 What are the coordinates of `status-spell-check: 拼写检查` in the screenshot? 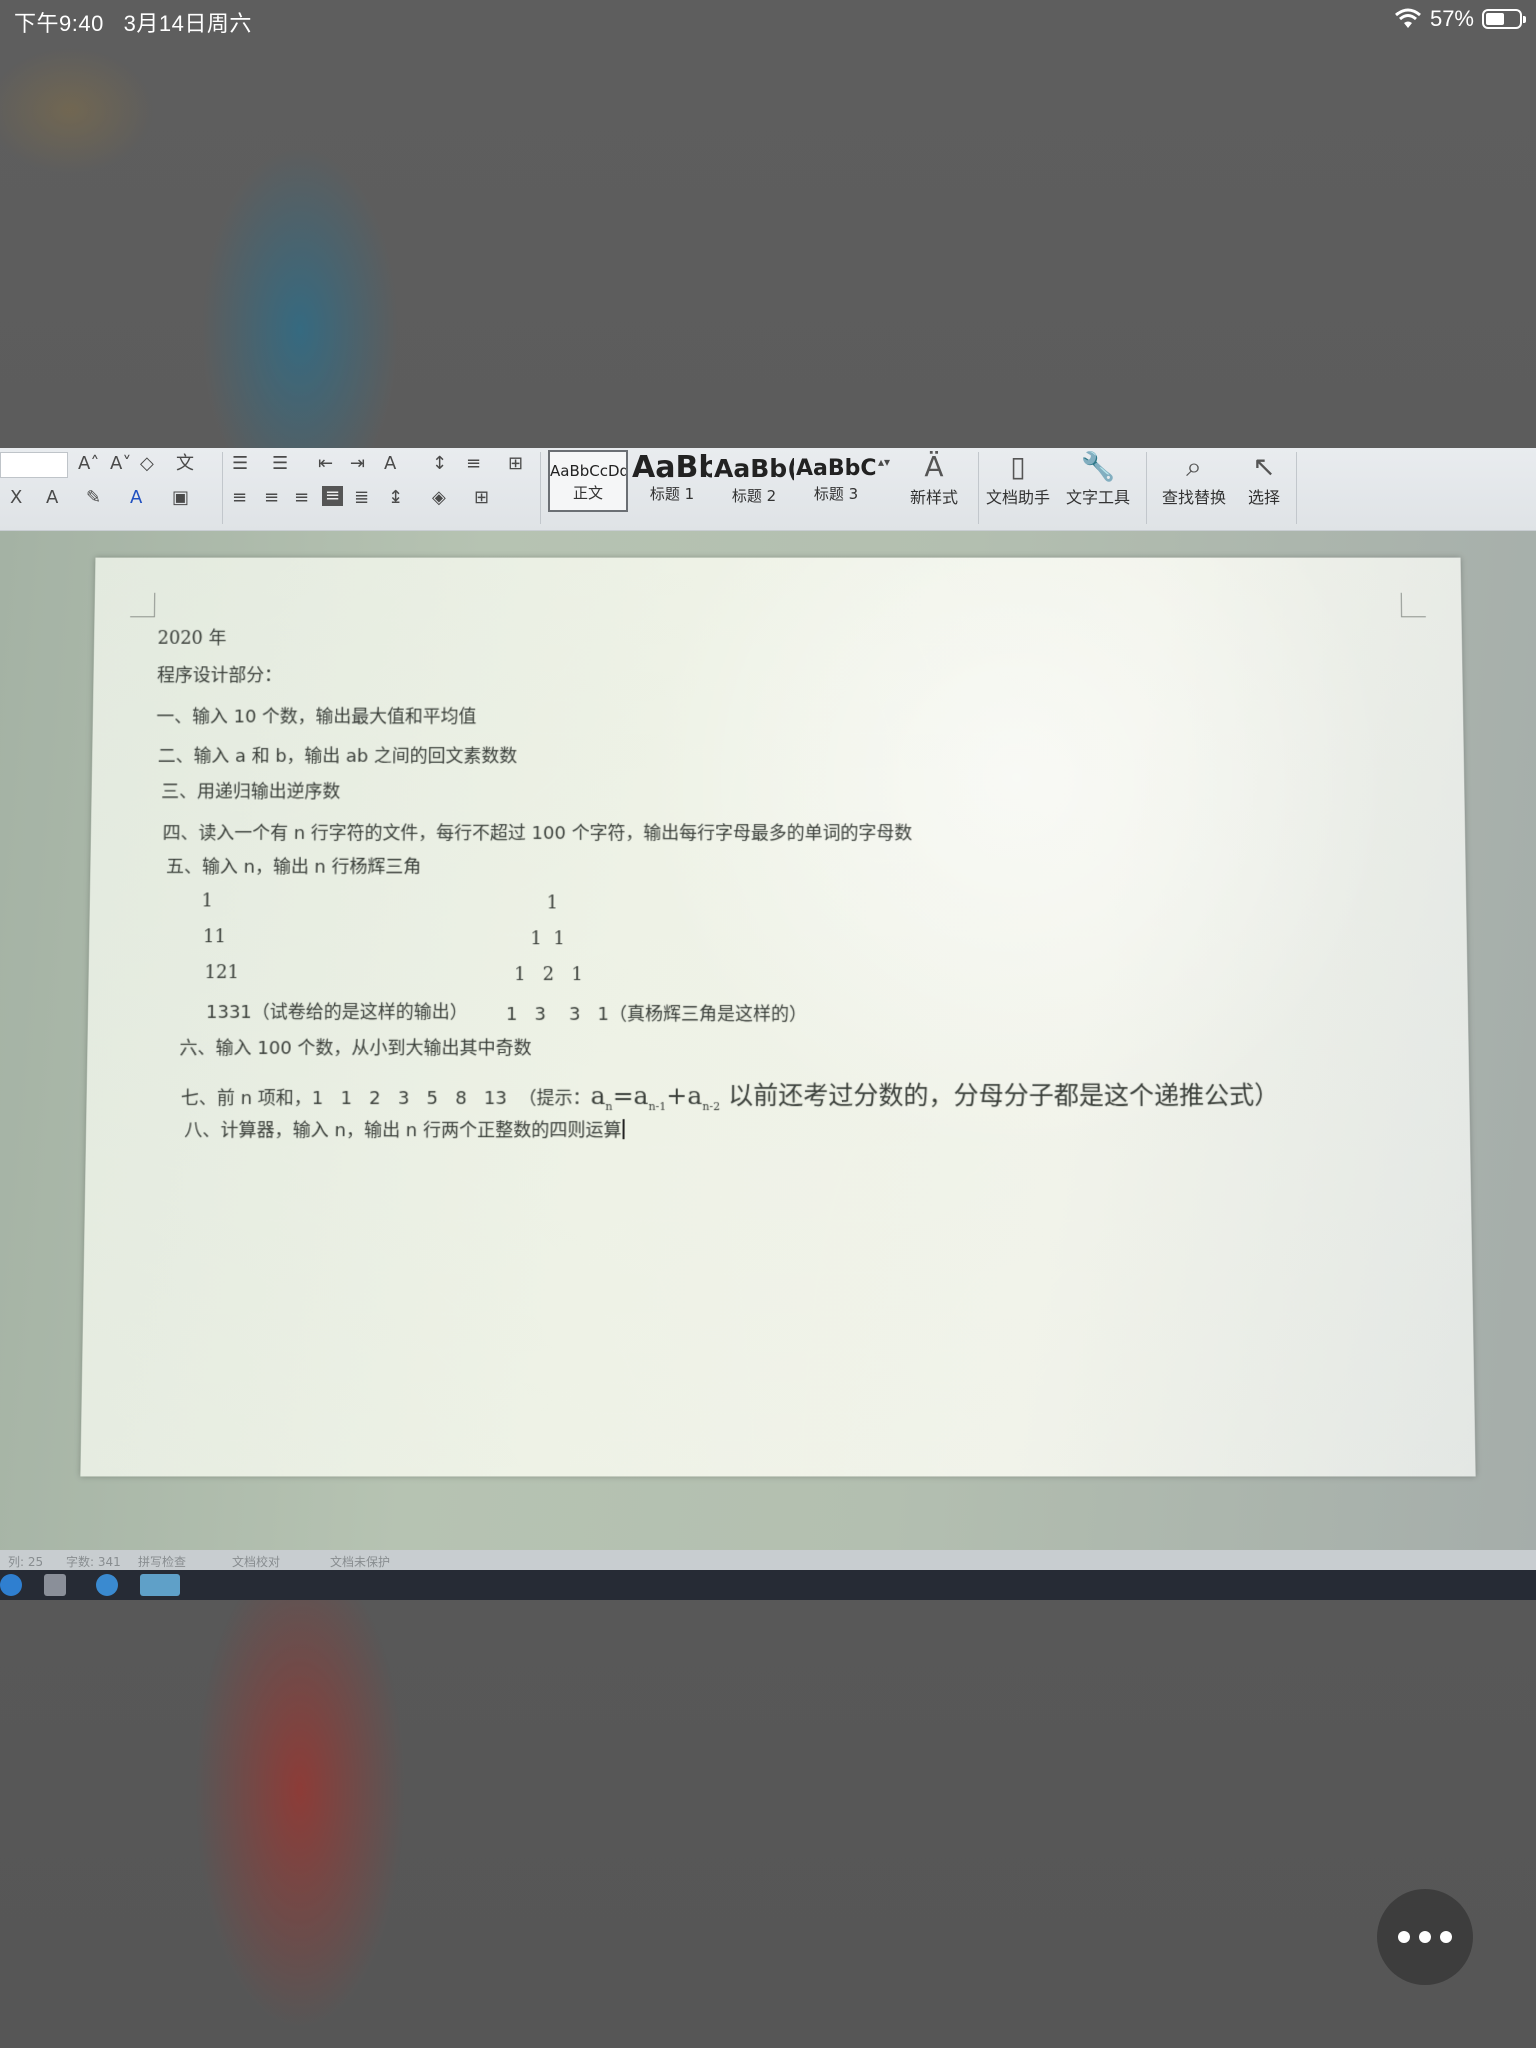 It's located at (162, 1561).